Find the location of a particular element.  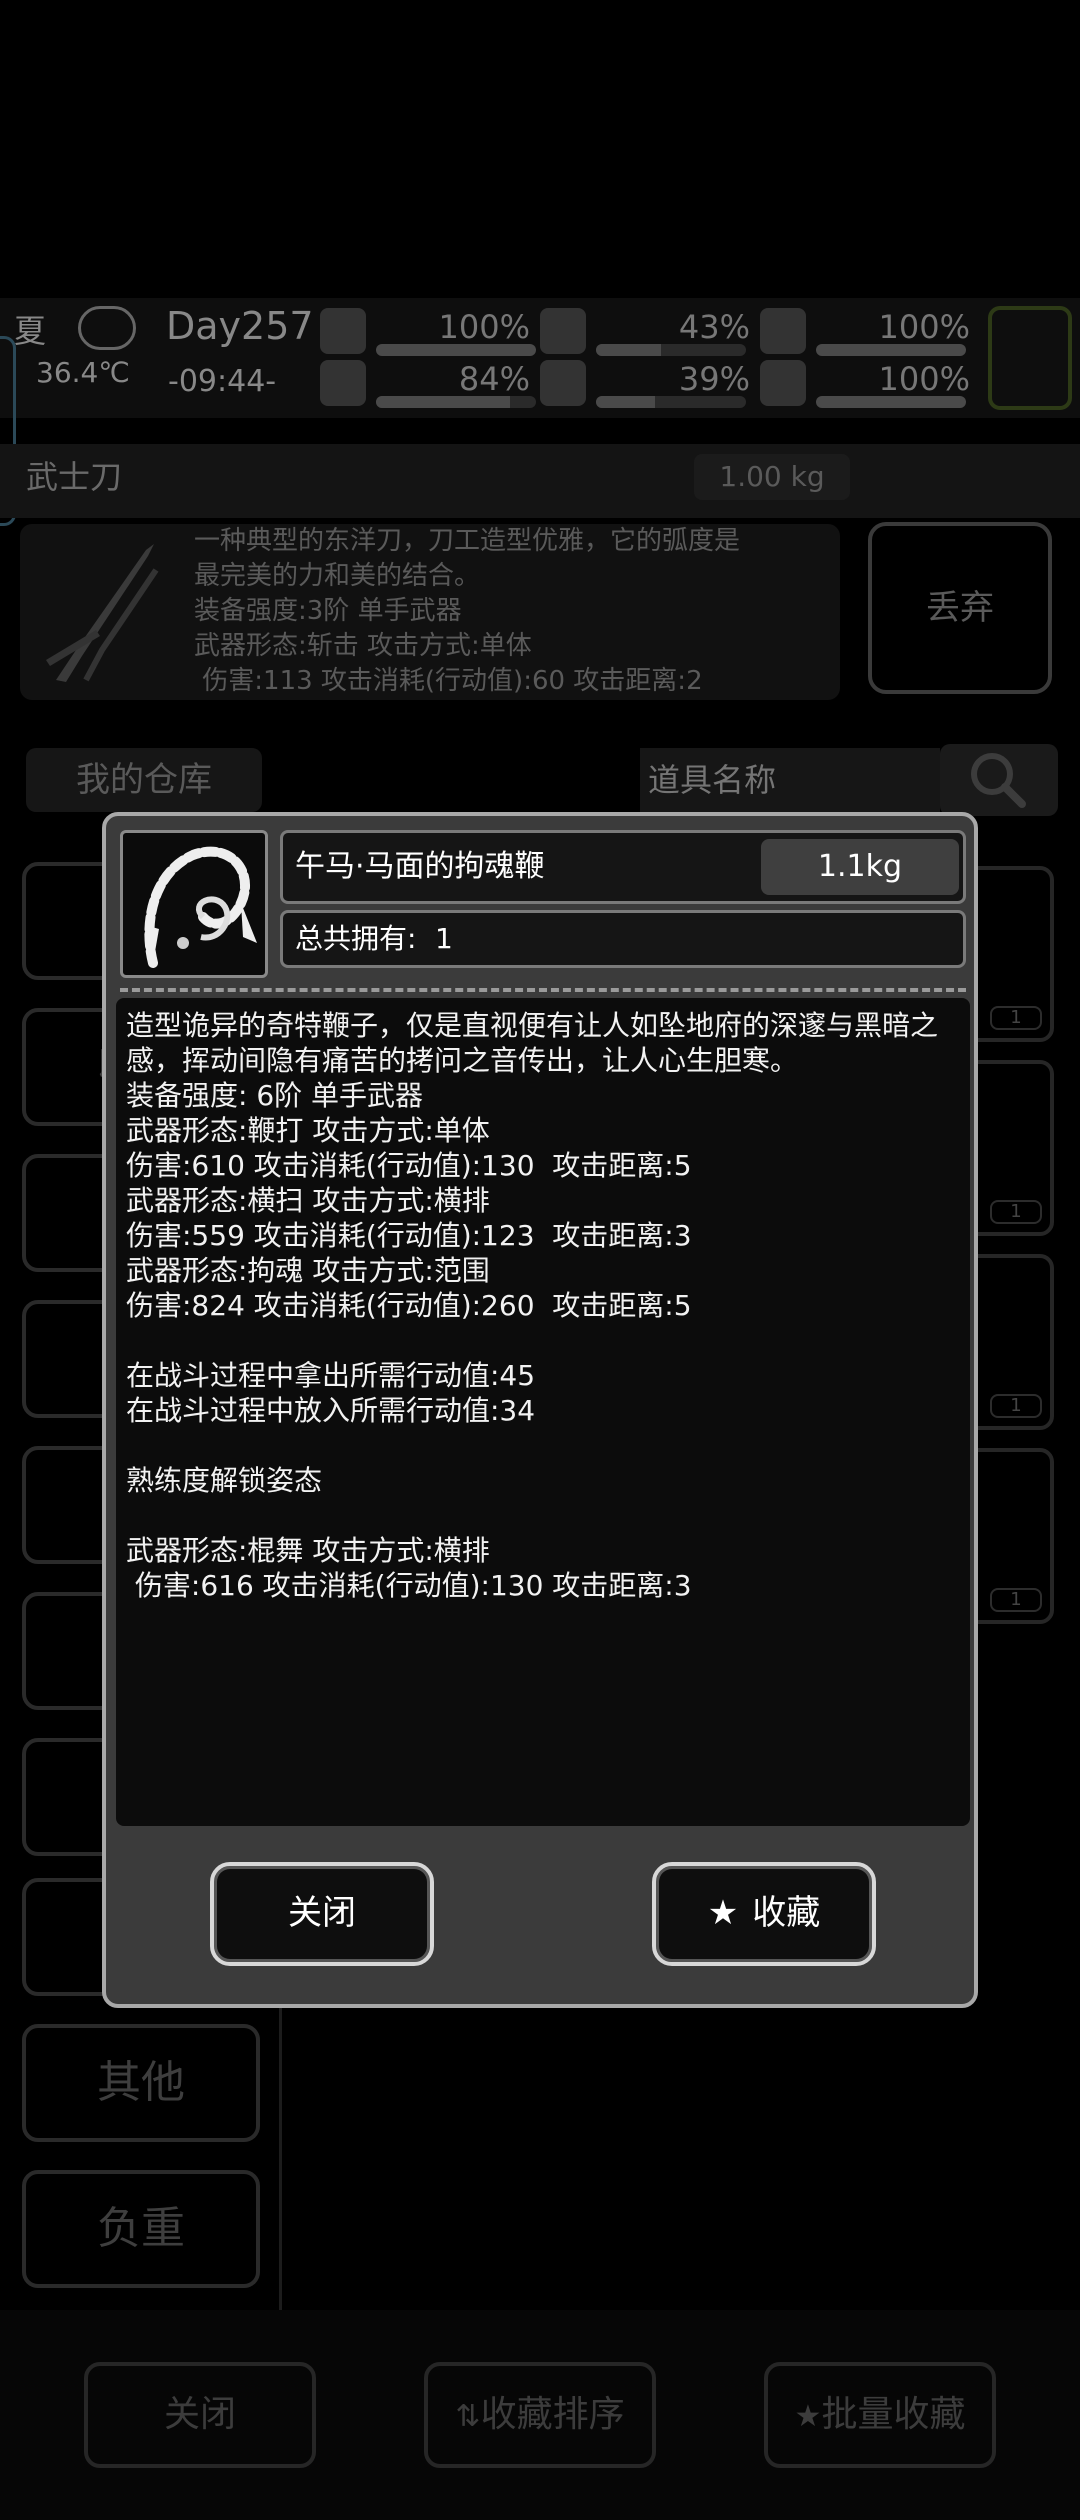

sort-favorites-button: ⇅收藏排序 is located at coordinates (540, 2415).